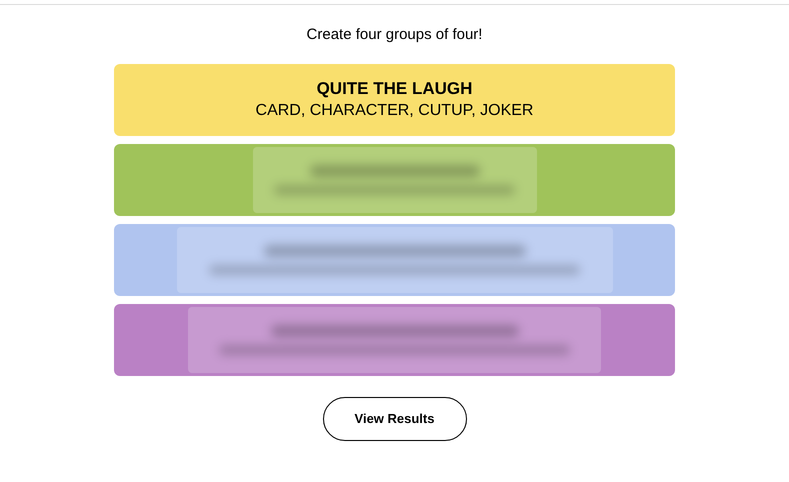  Describe the element at coordinates (394, 89) in the screenshot. I see `group-title: QUITE THE LAUGH` at that location.